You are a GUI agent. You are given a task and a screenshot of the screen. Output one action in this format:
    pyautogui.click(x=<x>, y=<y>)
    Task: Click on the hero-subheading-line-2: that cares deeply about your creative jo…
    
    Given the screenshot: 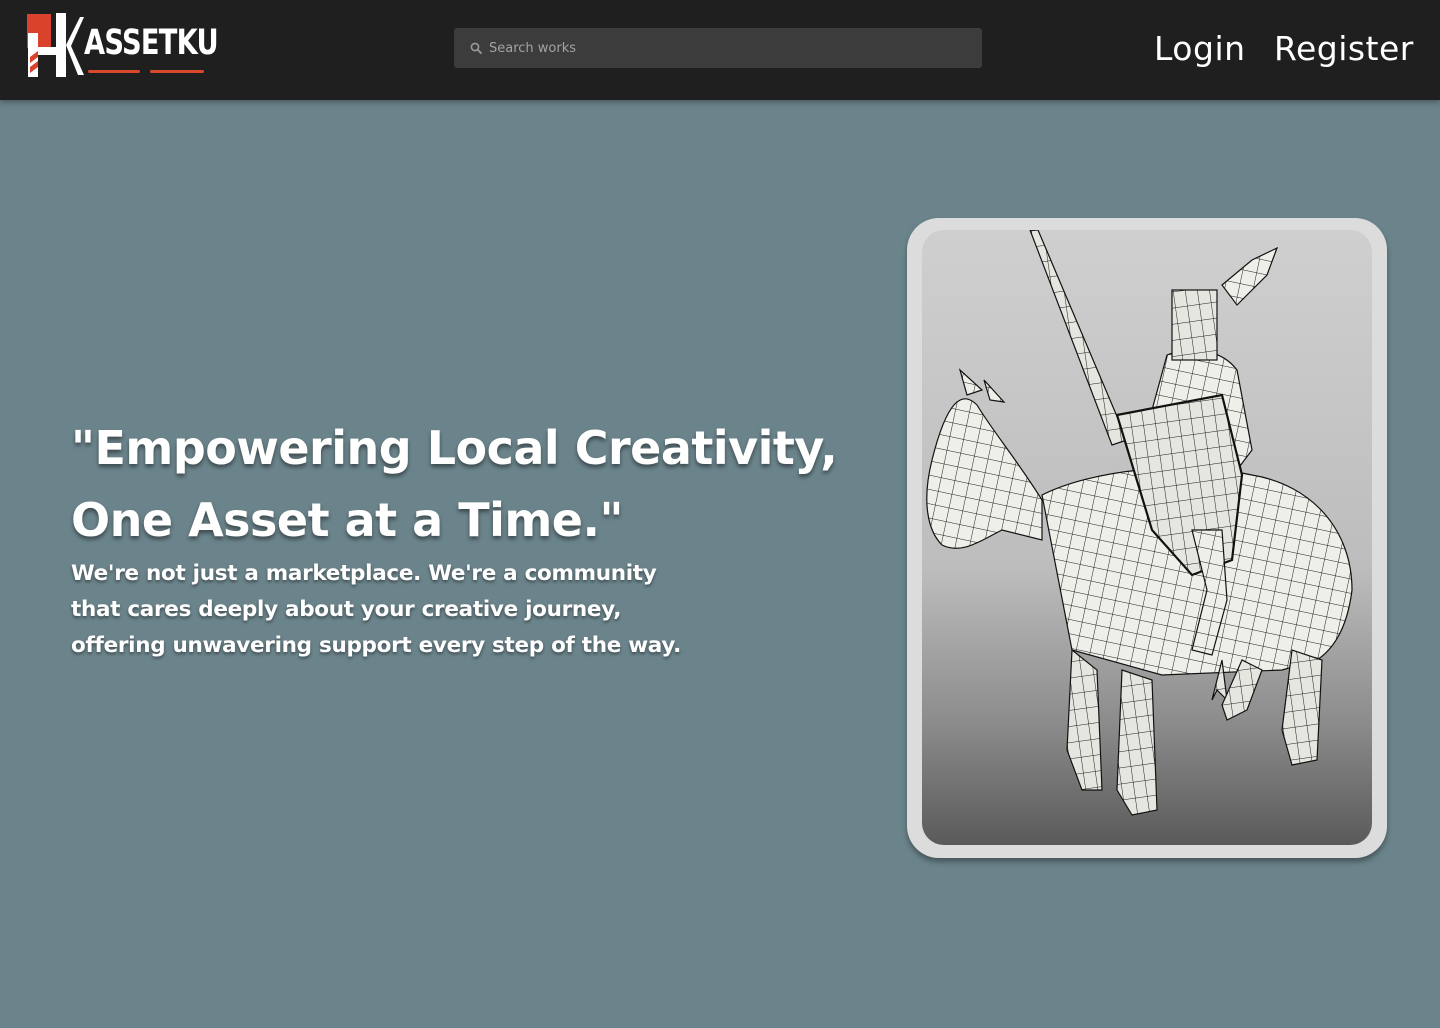 What is the action you would take?
    pyautogui.click(x=346, y=609)
    